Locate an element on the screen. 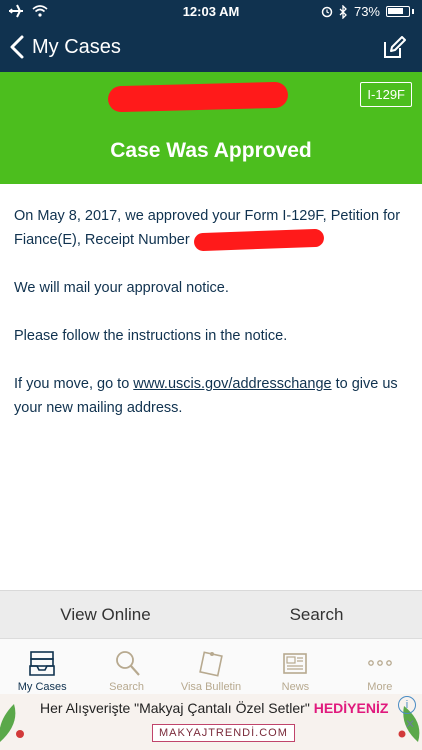 The image size is (422, 750). ad-close-icon: ✕ is located at coordinates (410, 724).